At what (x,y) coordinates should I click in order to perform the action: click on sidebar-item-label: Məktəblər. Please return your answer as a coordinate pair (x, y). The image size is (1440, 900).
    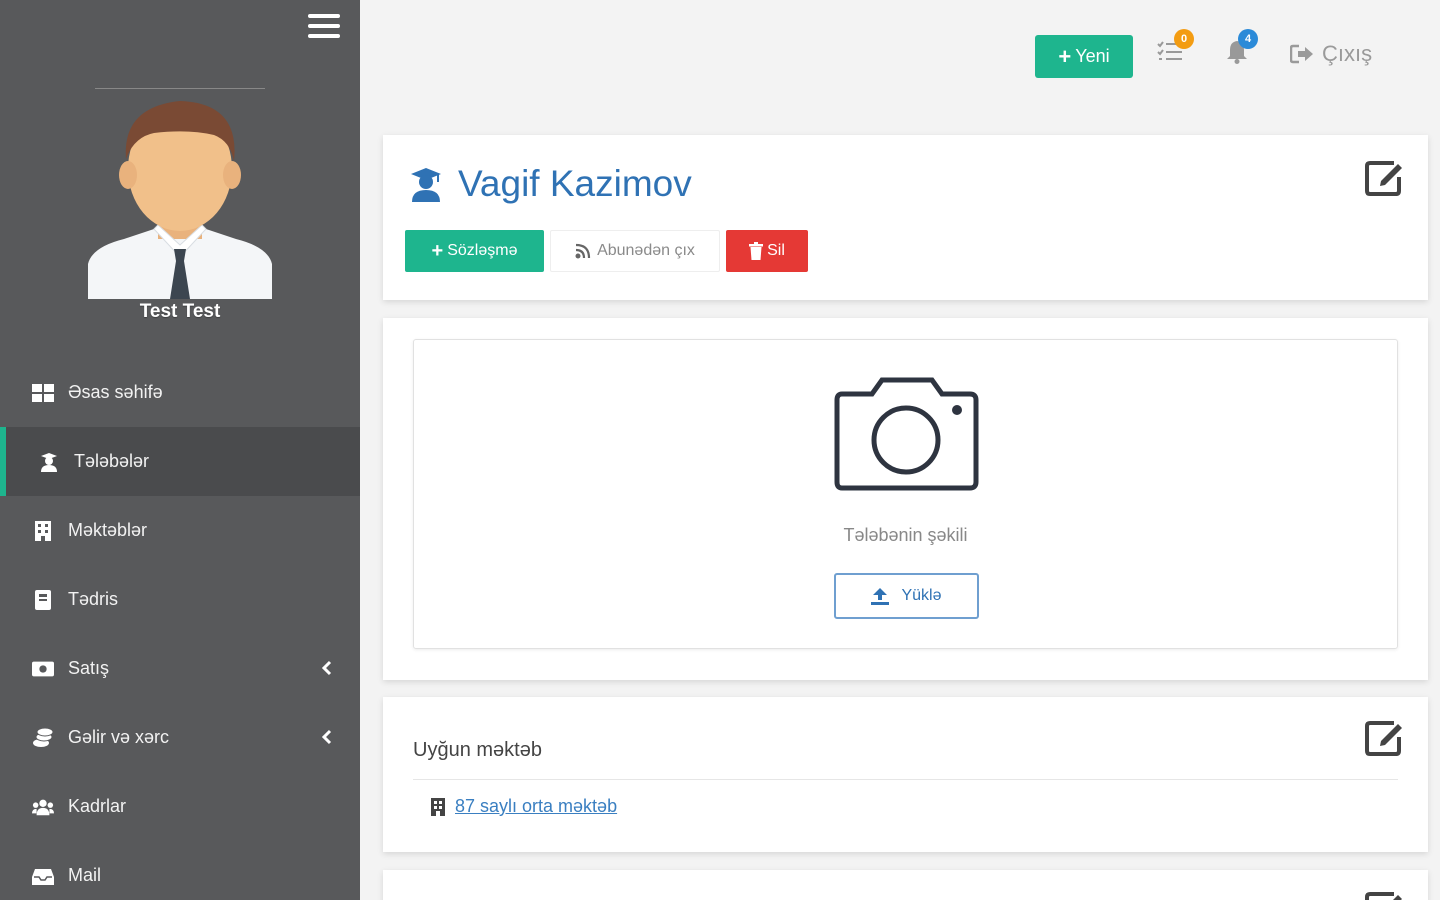
    Looking at the image, I should click on (108, 530).